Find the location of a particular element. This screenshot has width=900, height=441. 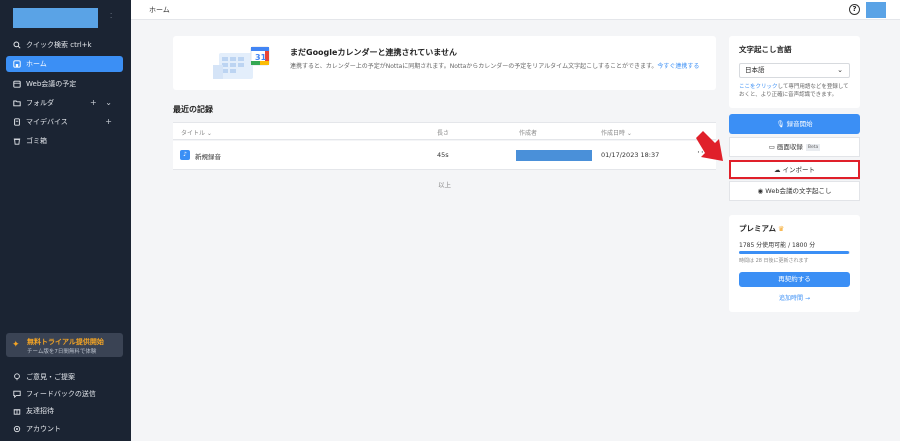

premium-usage: 1785 分使用可能 / 1800 分 is located at coordinates (777, 245).